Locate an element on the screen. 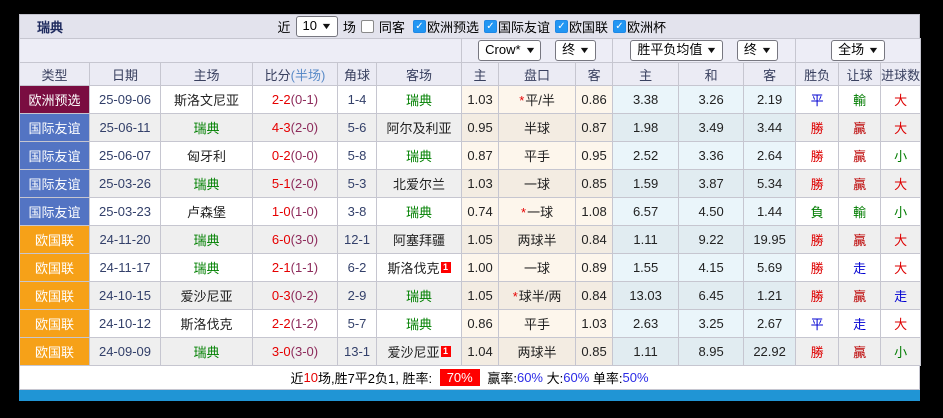  handicap-away-odds: 0.89 is located at coordinates (594, 267).